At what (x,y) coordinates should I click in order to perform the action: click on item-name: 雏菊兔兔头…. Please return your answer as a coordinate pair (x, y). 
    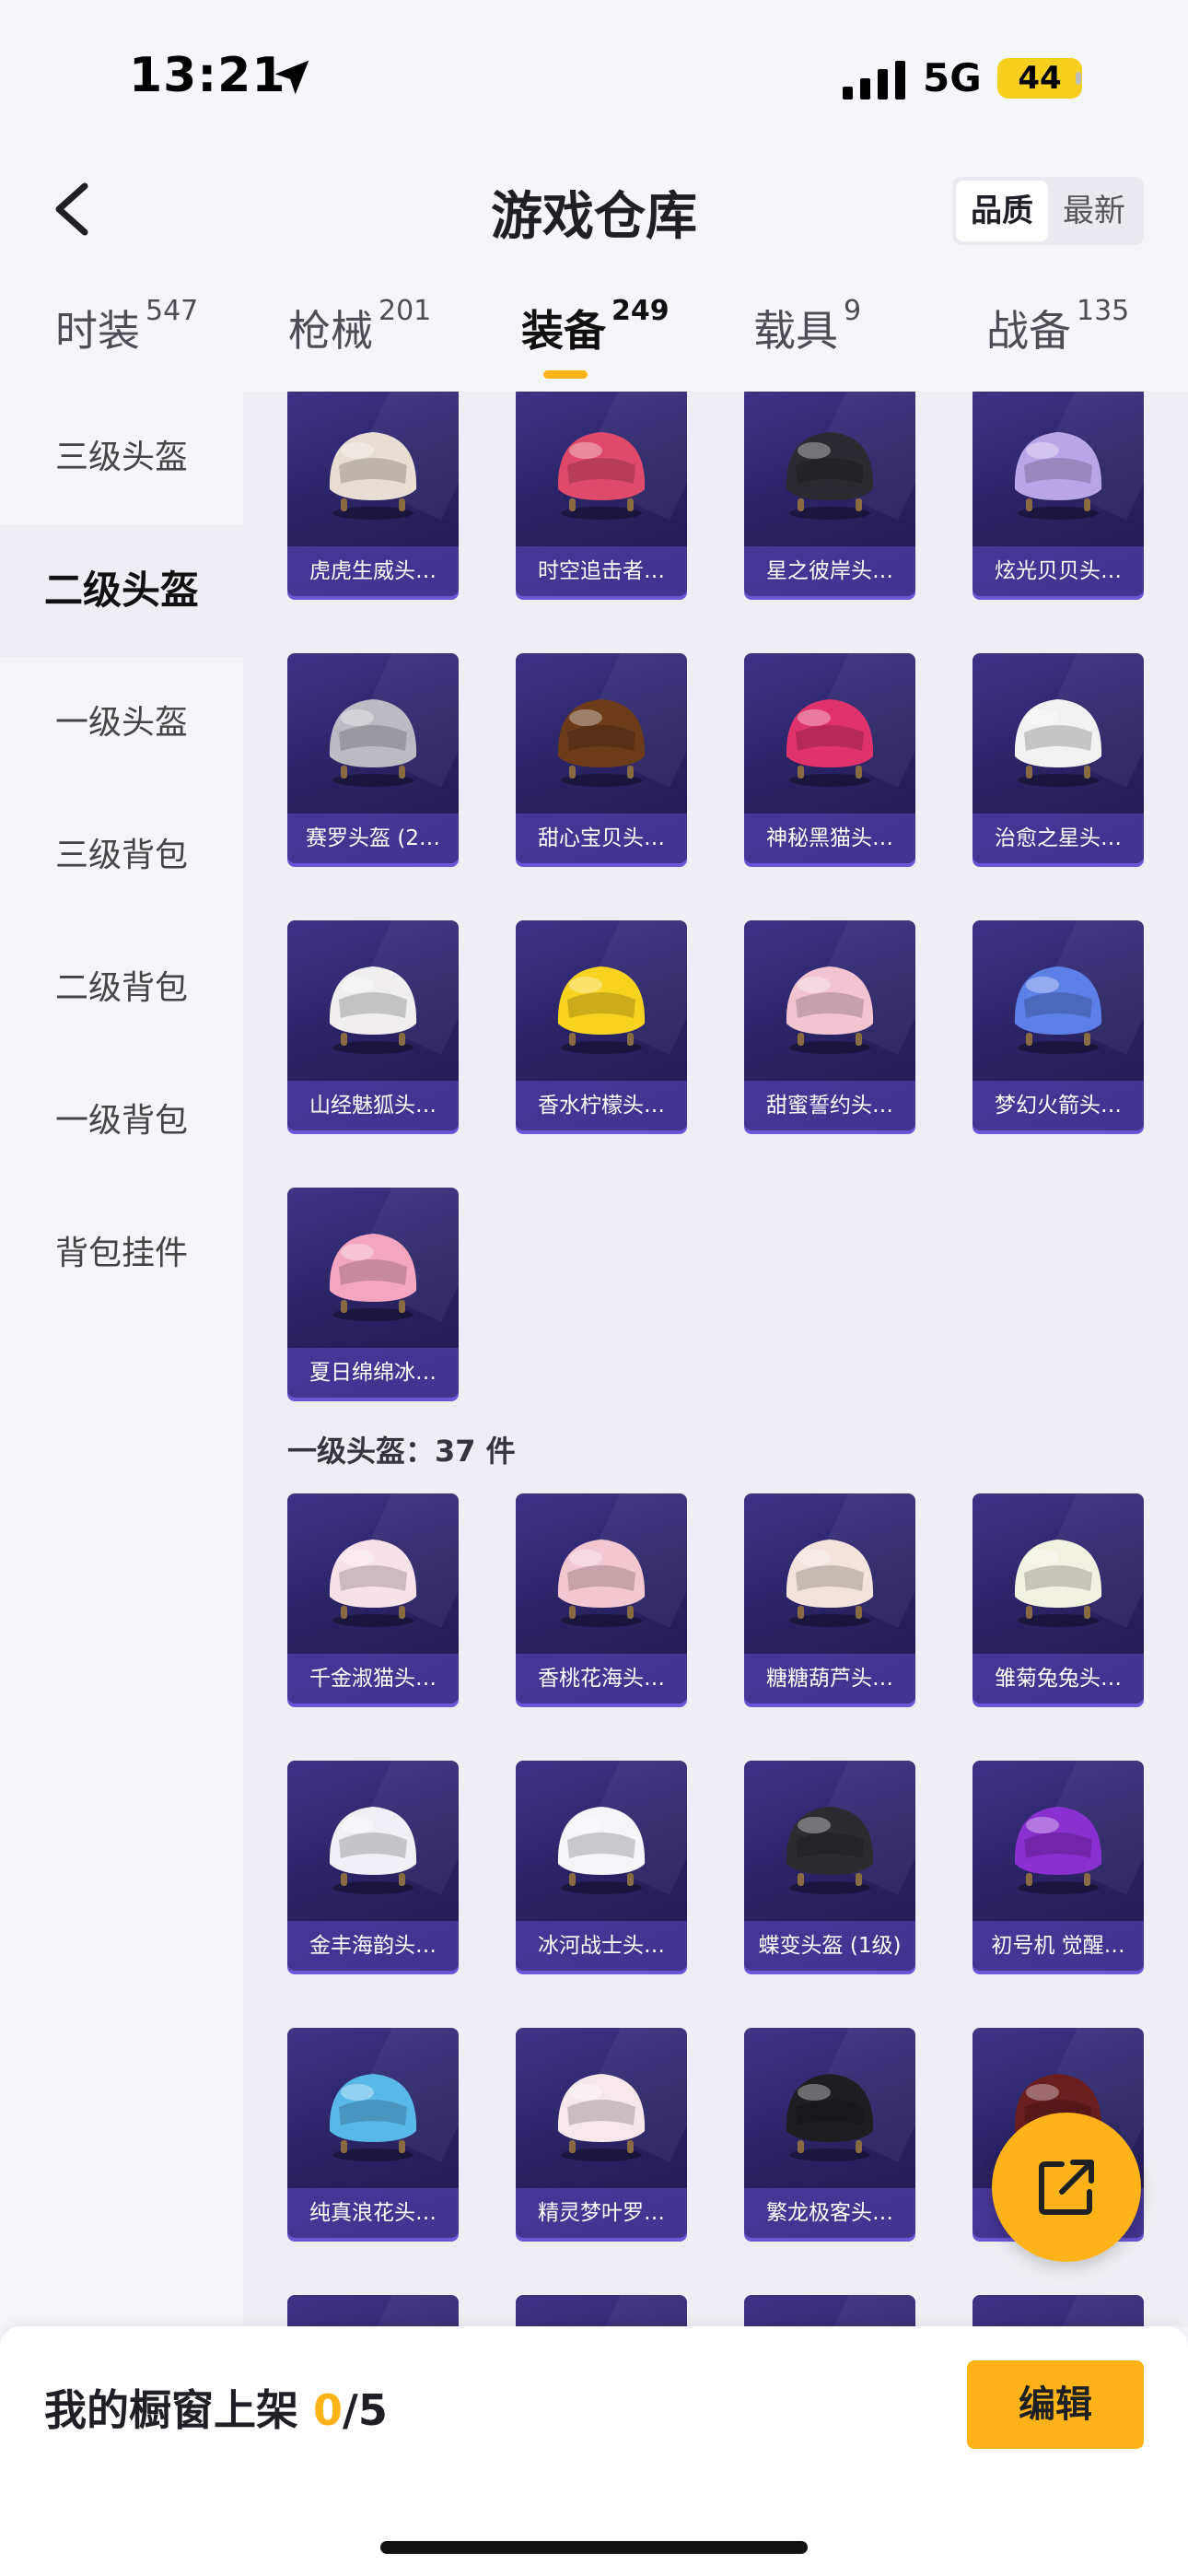
    Looking at the image, I should click on (1058, 1679).